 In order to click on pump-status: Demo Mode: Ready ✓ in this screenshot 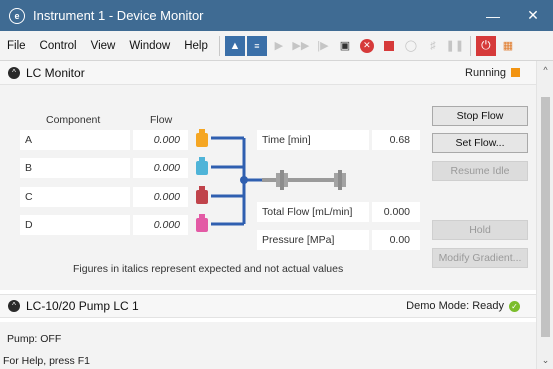, I will do `click(463, 306)`.